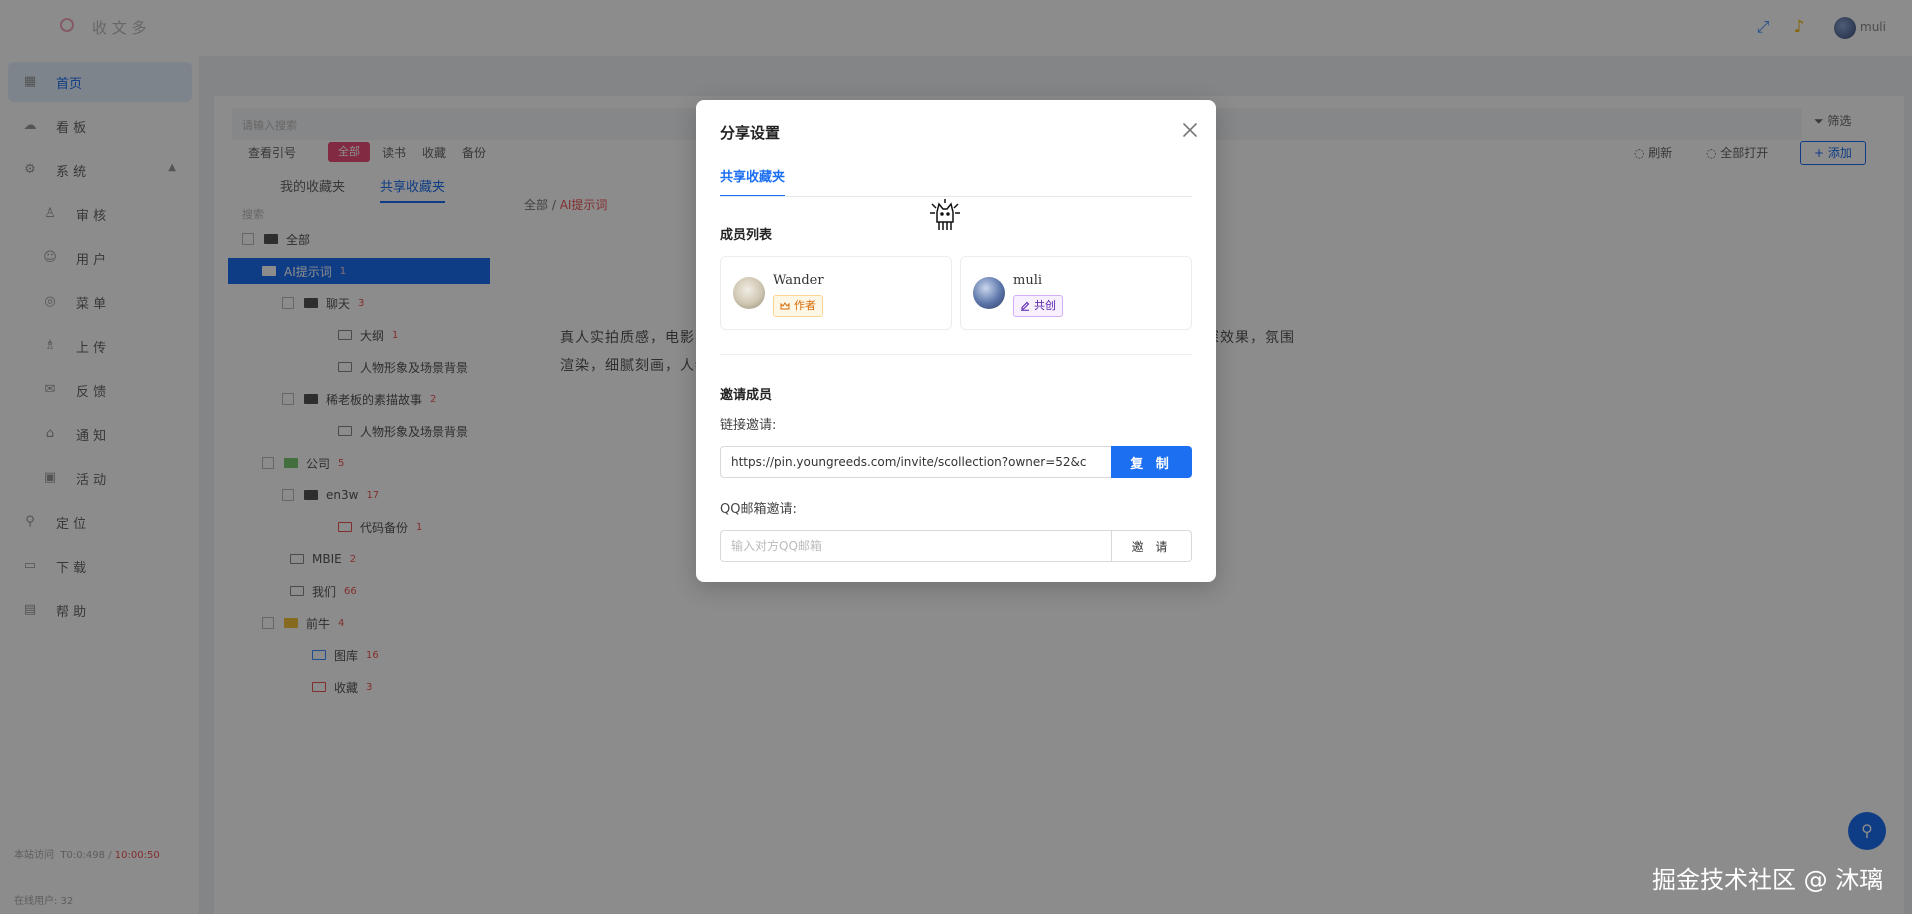 The height and width of the screenshot is (914, 1912). I want to click on tab-divider, so click(956, 196).